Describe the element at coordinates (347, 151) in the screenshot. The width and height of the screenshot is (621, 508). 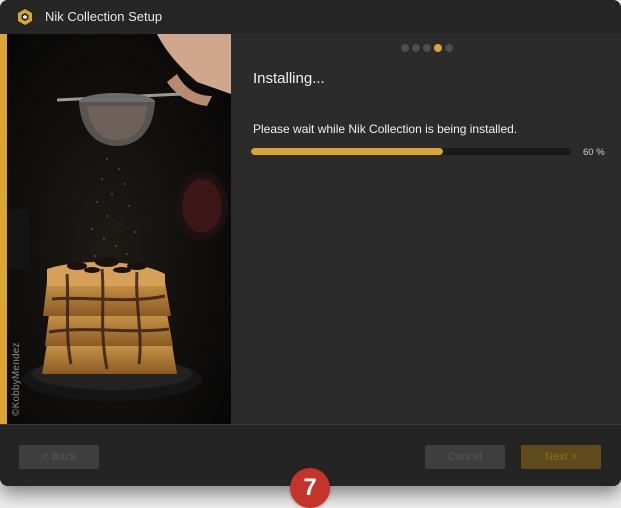
I see `progress-bar-fill` at that location.